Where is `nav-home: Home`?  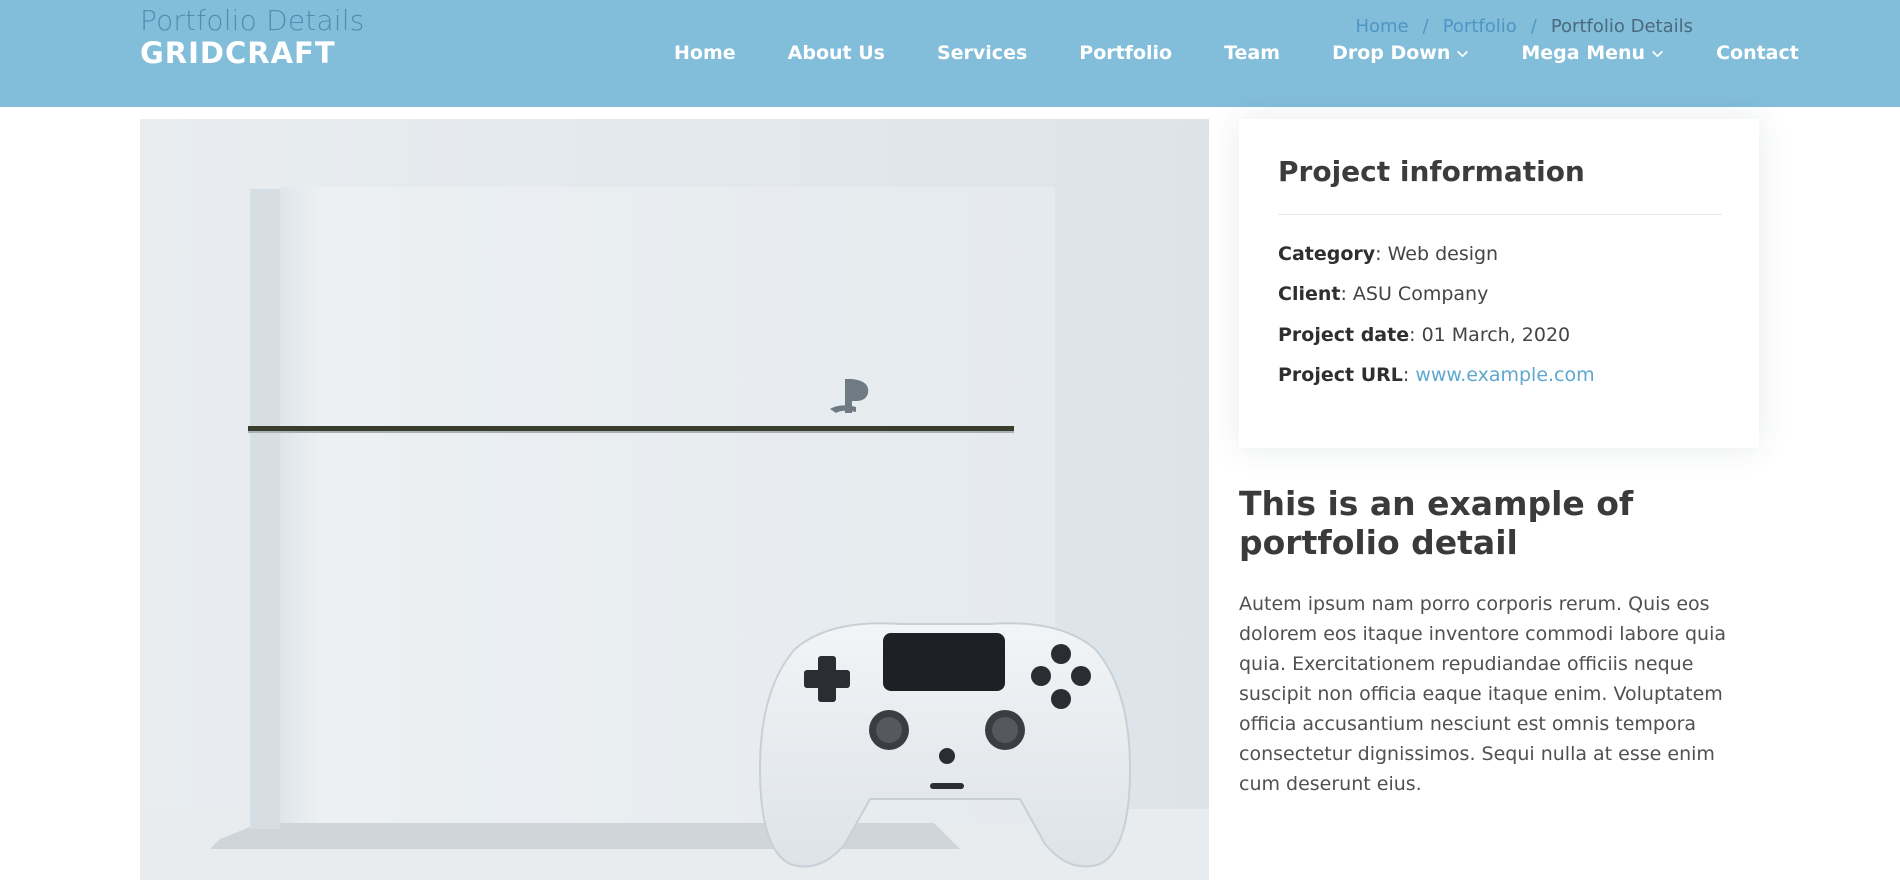 nav-home: Home is located at coordinates (705, 53).